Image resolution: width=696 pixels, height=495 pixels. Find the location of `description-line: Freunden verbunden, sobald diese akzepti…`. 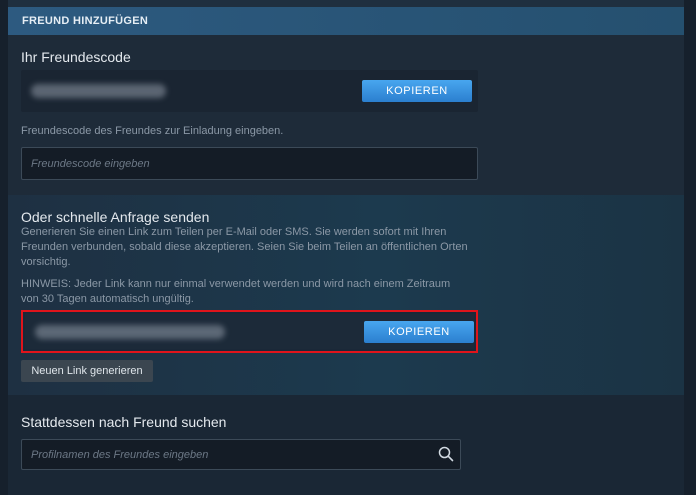

description-line: Freunden verbunden, sobald diese akzepti… is located at coordinates (244, 247).